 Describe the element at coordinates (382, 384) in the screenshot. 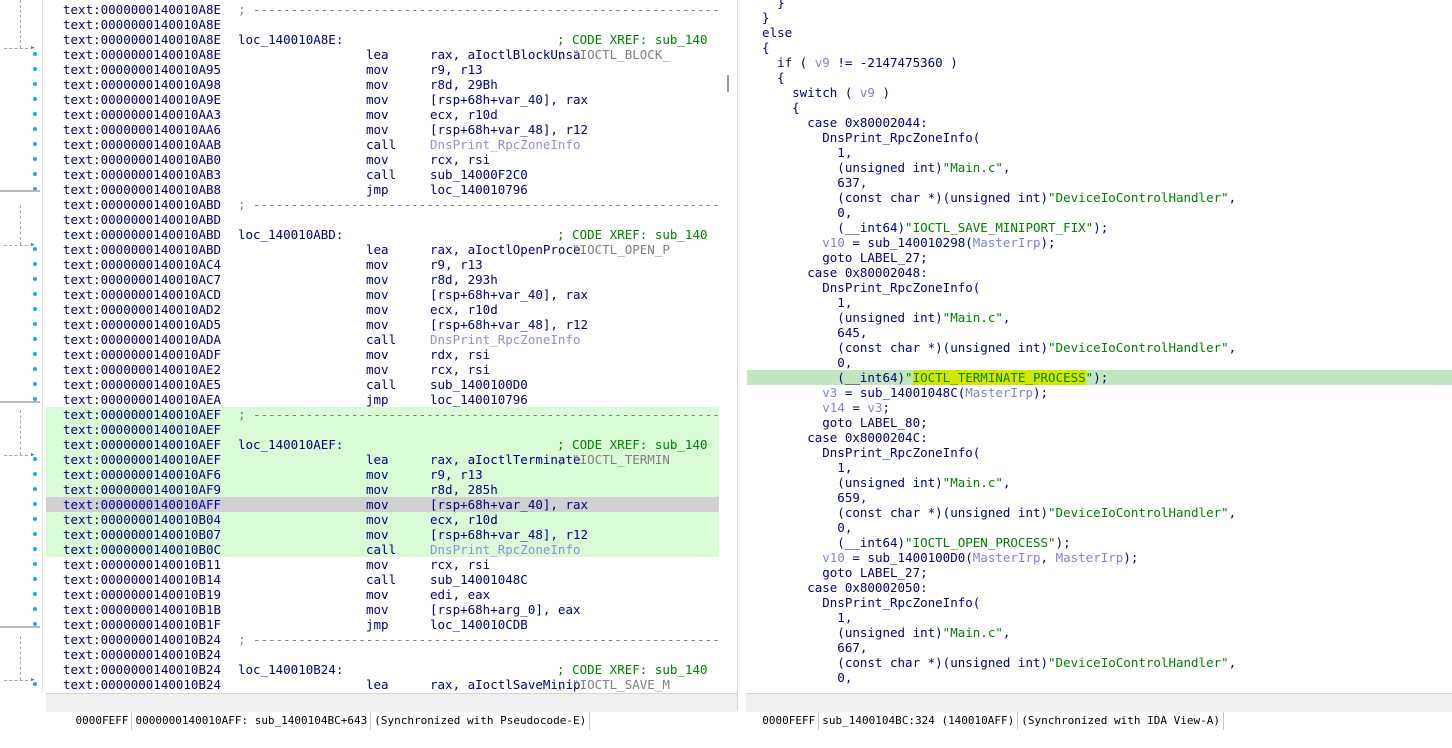

I see `disasm-line: text:0000000140010AE5 call sub_1400100D0` at that location.